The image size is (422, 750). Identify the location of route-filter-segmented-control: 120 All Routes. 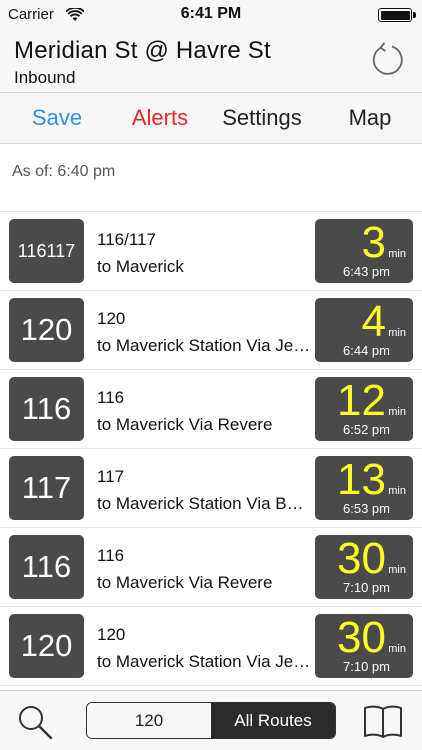
(211, 720).